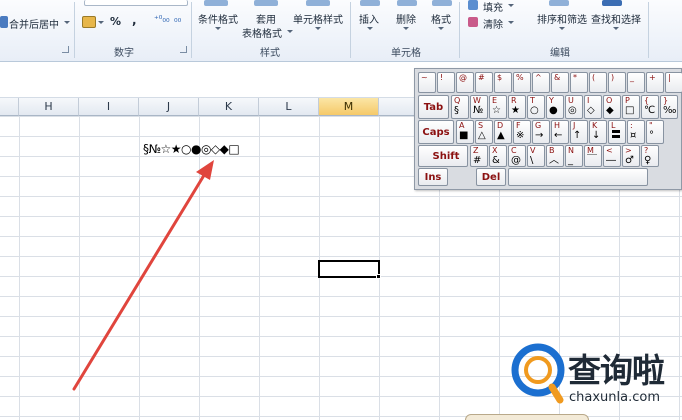  What do you see at coordinates (636, 82) in the screenshot?
I see `key-11: _` at bounding box center [636, 82].